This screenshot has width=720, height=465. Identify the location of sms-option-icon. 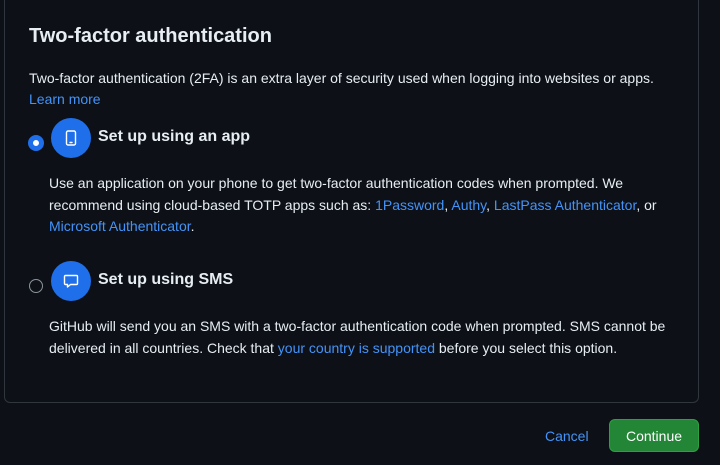
(71, 281).